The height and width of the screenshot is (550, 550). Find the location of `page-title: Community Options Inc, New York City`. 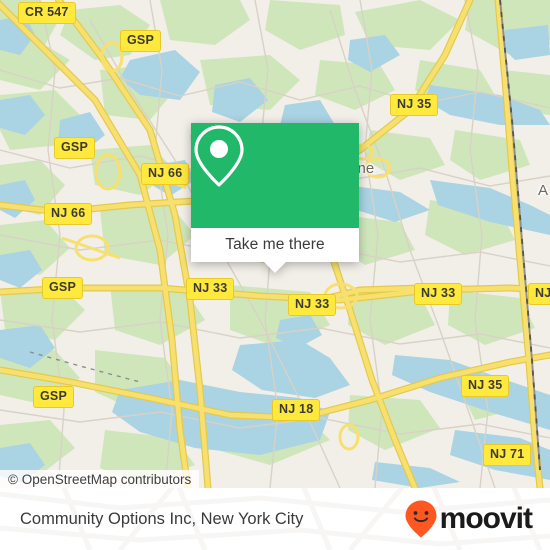

page-title: Community Options Inc, New York City is located at coordinates (162, 518).